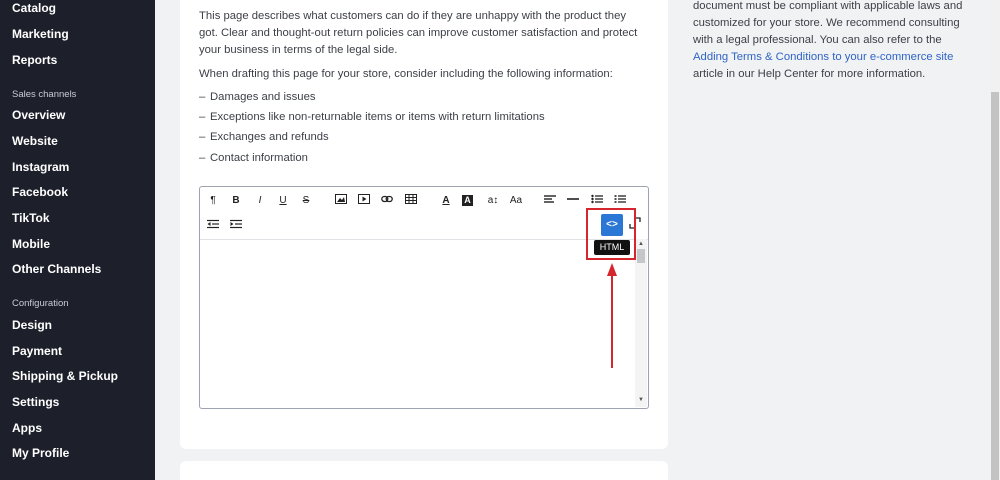 This screenshot has width=1000, height=480. What do you see at coordinates (38, 115) in the screenshot?
I see `sidebar-item-overview: Overview` at bounding box center [38, 115].